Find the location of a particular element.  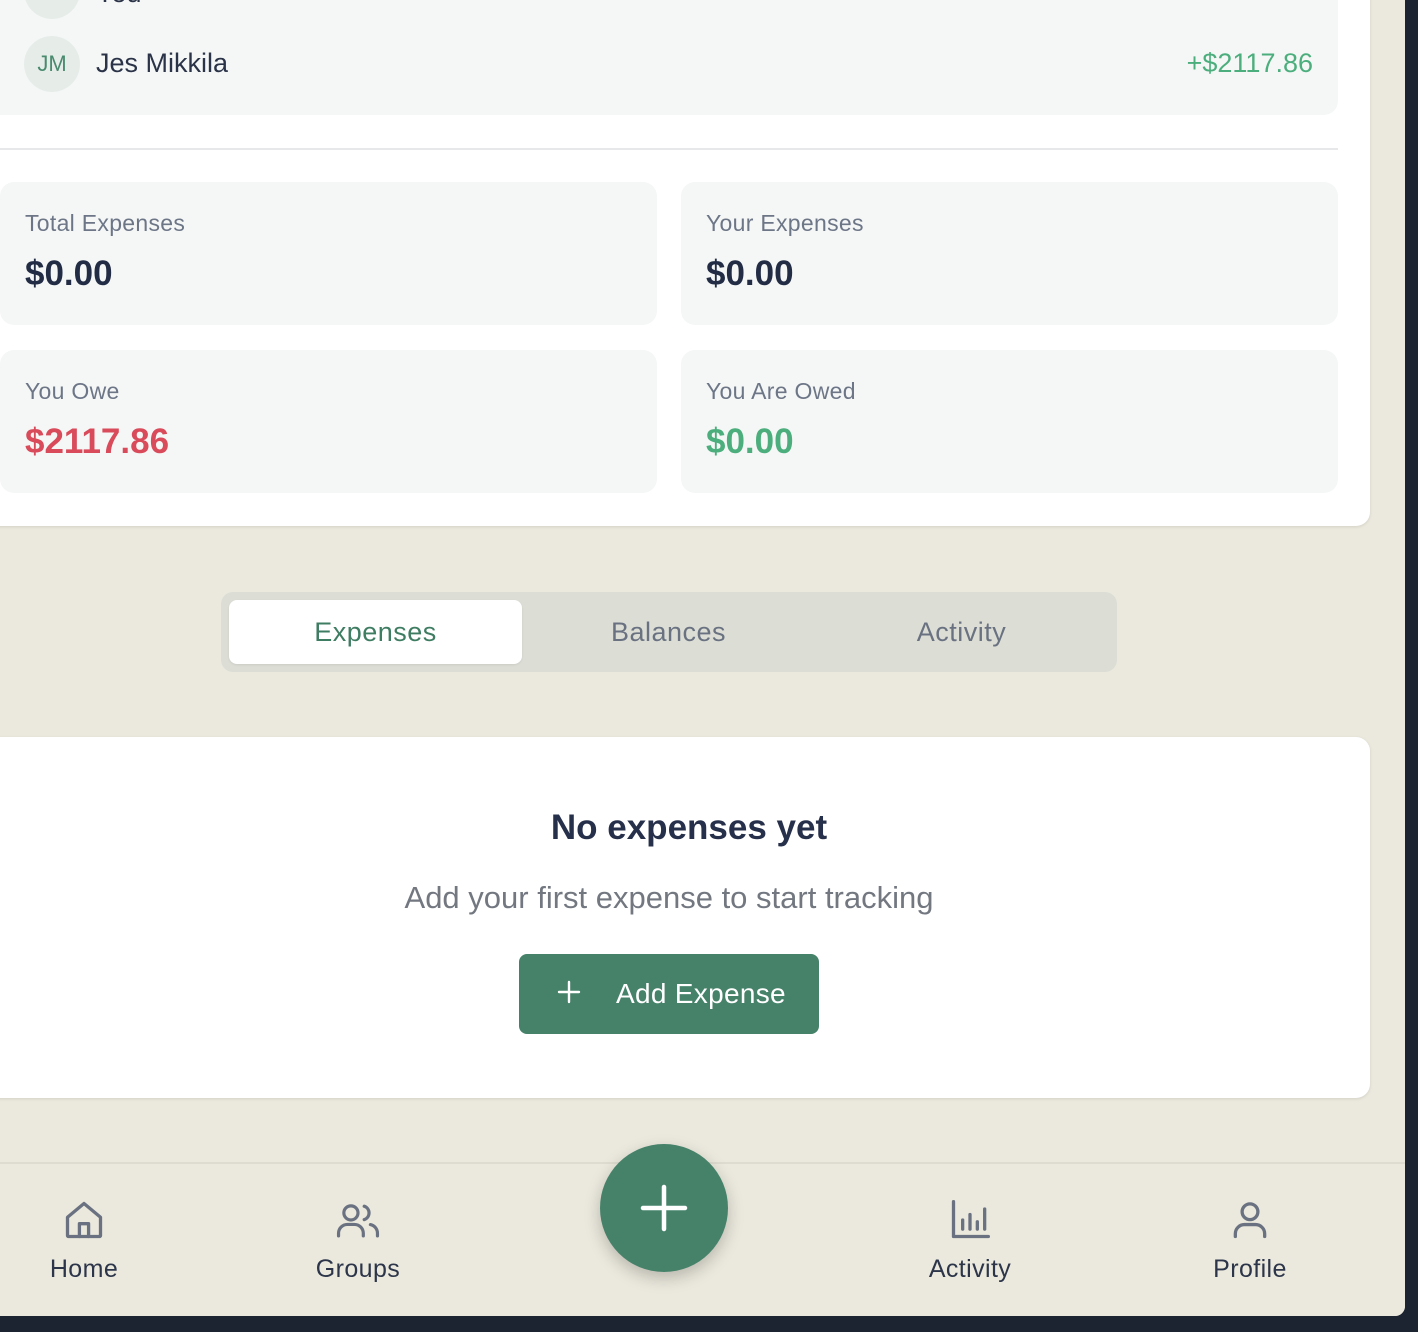

nav-profile: Profile is located at coordinates (1250, 1240).